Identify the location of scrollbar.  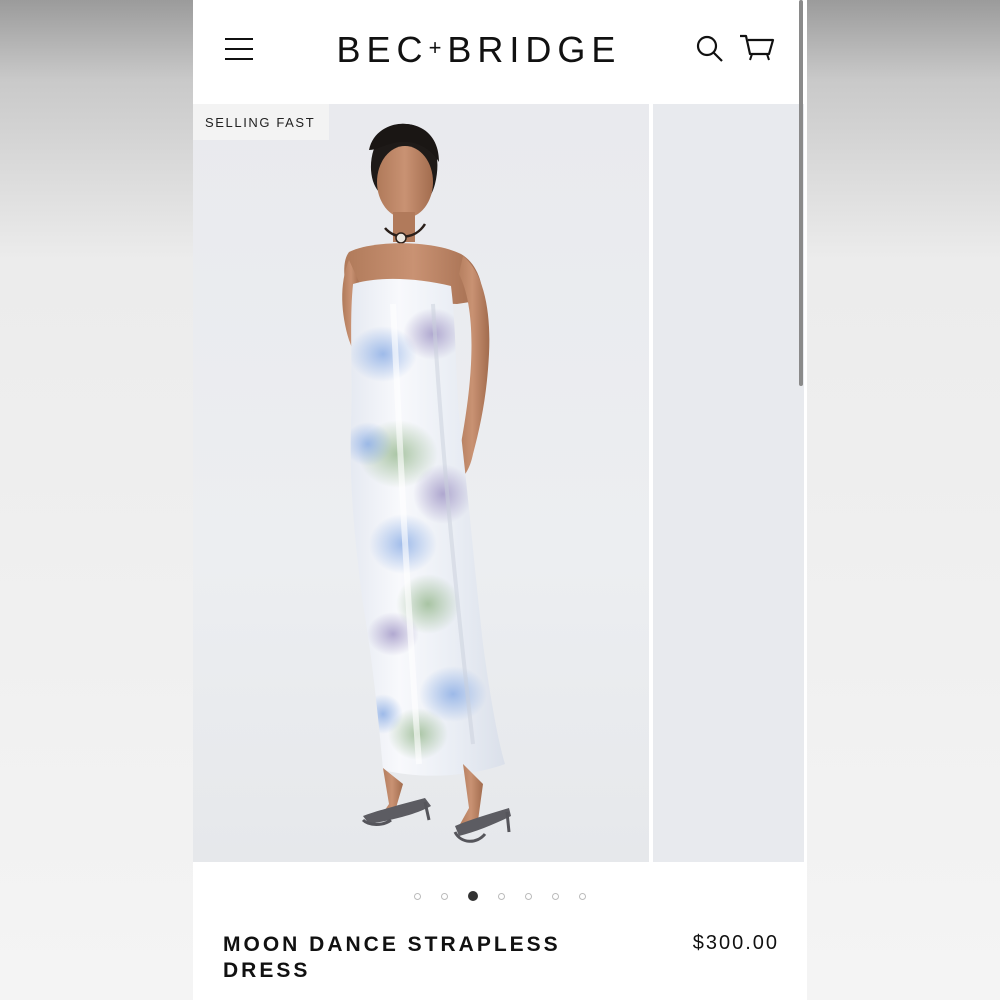
(801, 193).